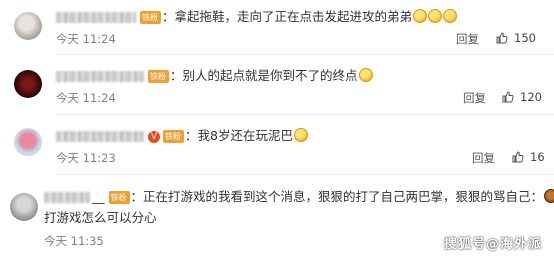 The height and width of the screenshot is (258, 554). What do you see at coordinates (74, 241) in the screenshot?
I see `comment-time: 今天 11:35` at bounding box center [74, 241].